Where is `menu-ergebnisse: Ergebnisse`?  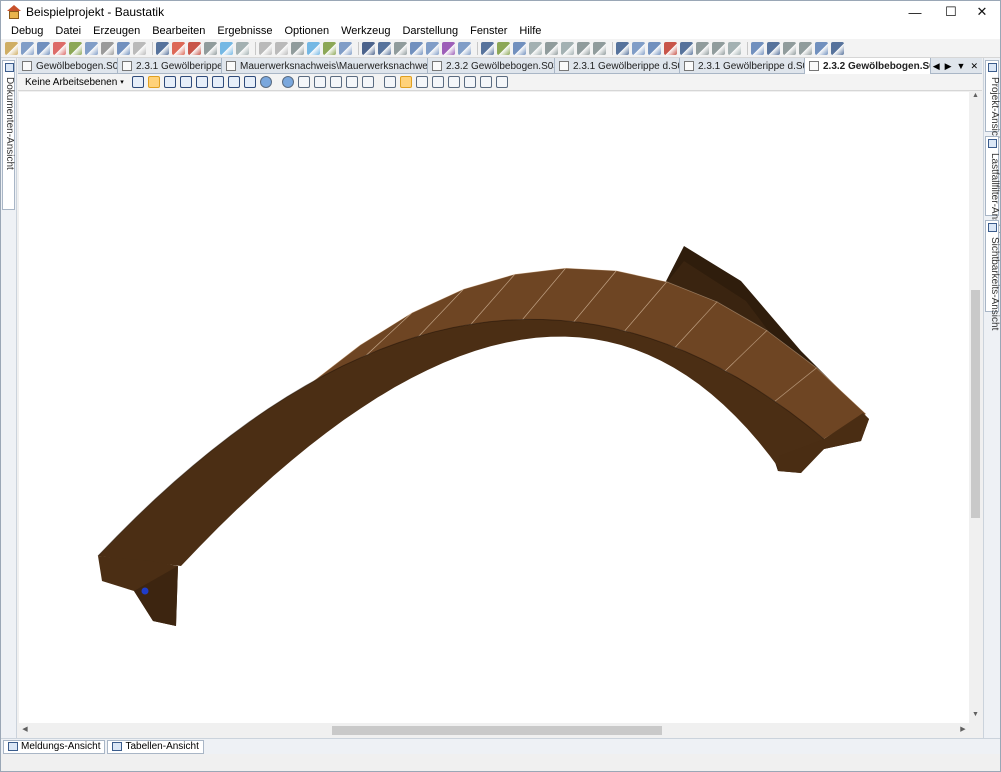
menu-ergebnisse: Ergebnisse is located at coordinates (244, 31).